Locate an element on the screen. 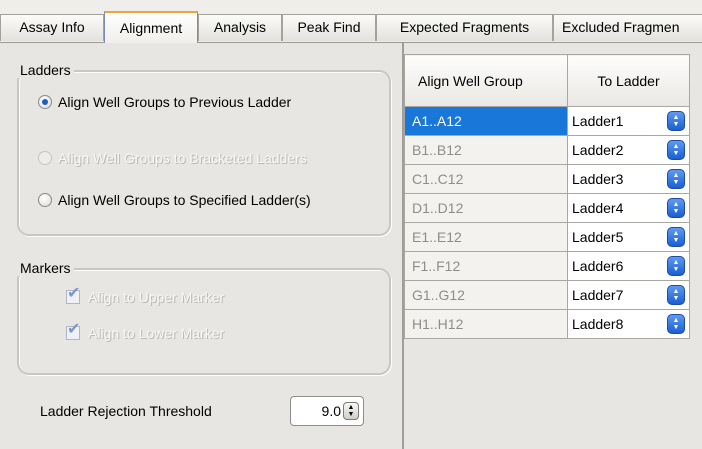 Image resolution: width=702 pixels, height=449 pixels. well-group-cell: C1..C12 is located at coordinates (486, 179).